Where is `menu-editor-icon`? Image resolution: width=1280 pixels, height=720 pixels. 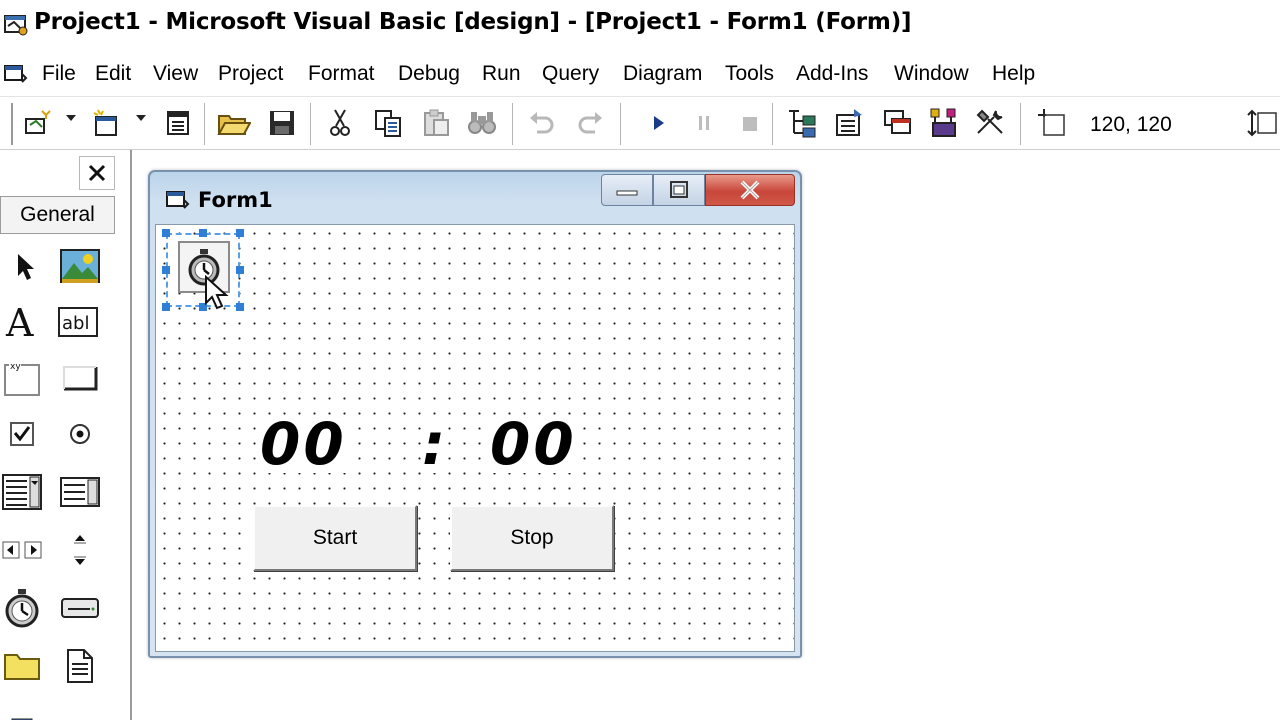 menu-editor-icon is located at coordinates (178, 123).